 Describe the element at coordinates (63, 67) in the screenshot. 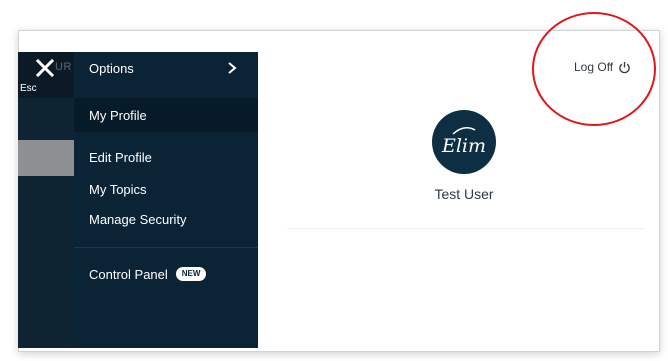

I see `hidden-text-fragment: UR` at that location.